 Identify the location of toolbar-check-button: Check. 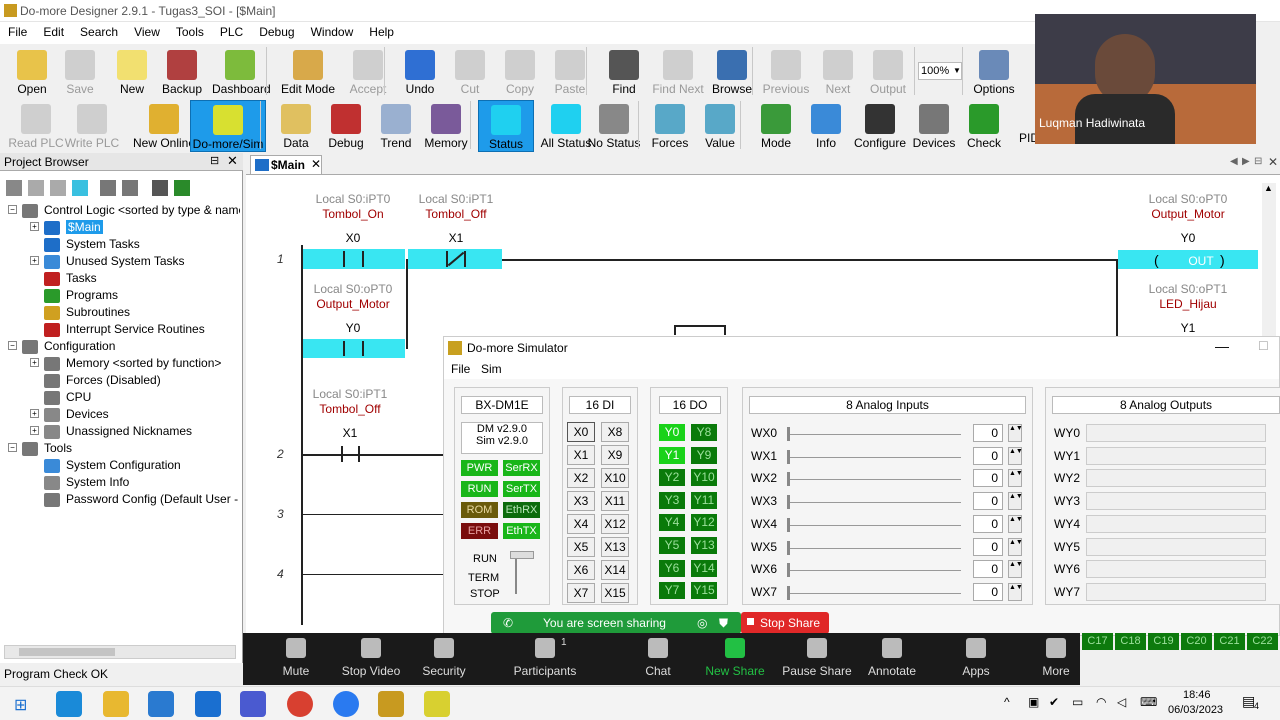
(984, 126).